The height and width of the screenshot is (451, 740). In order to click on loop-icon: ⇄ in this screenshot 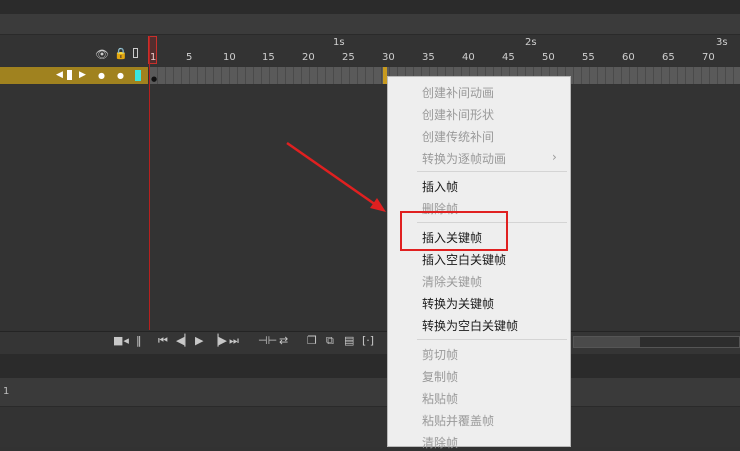, I will do `click(283, 341)`.